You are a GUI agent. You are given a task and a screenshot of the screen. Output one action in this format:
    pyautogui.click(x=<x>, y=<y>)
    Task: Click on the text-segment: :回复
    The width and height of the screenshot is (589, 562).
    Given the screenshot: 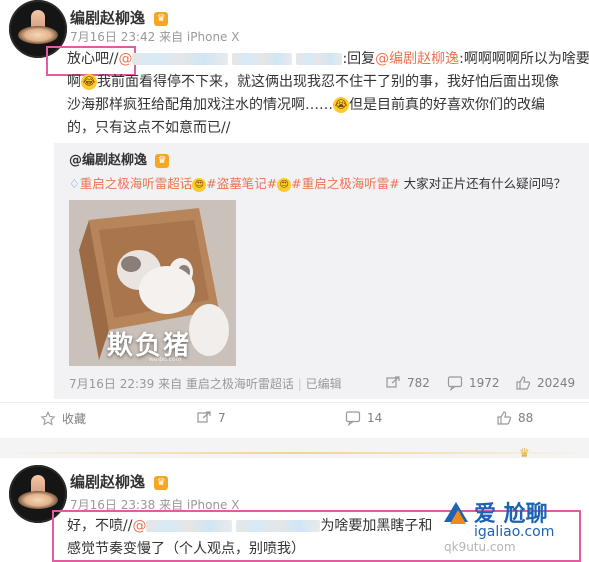 What is the action you would take?
    pyautogui.click(x=359, y=59)
    